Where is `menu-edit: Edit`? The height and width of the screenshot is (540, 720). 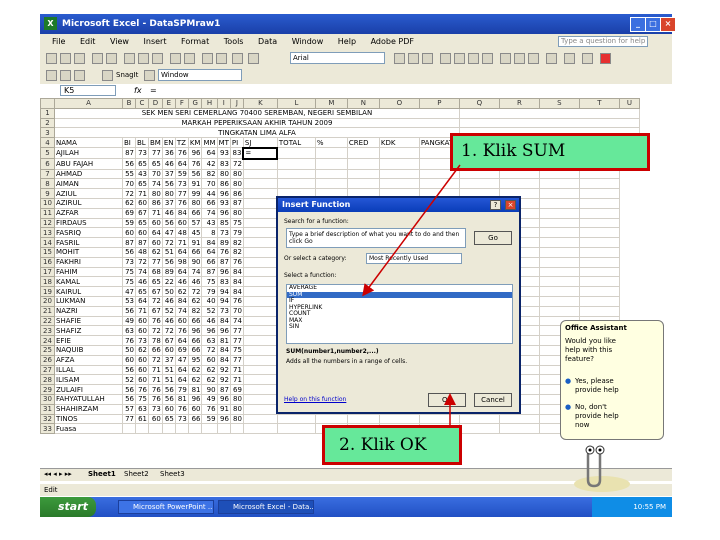 menu-edit: Edit is located at coordinates (88, 41).